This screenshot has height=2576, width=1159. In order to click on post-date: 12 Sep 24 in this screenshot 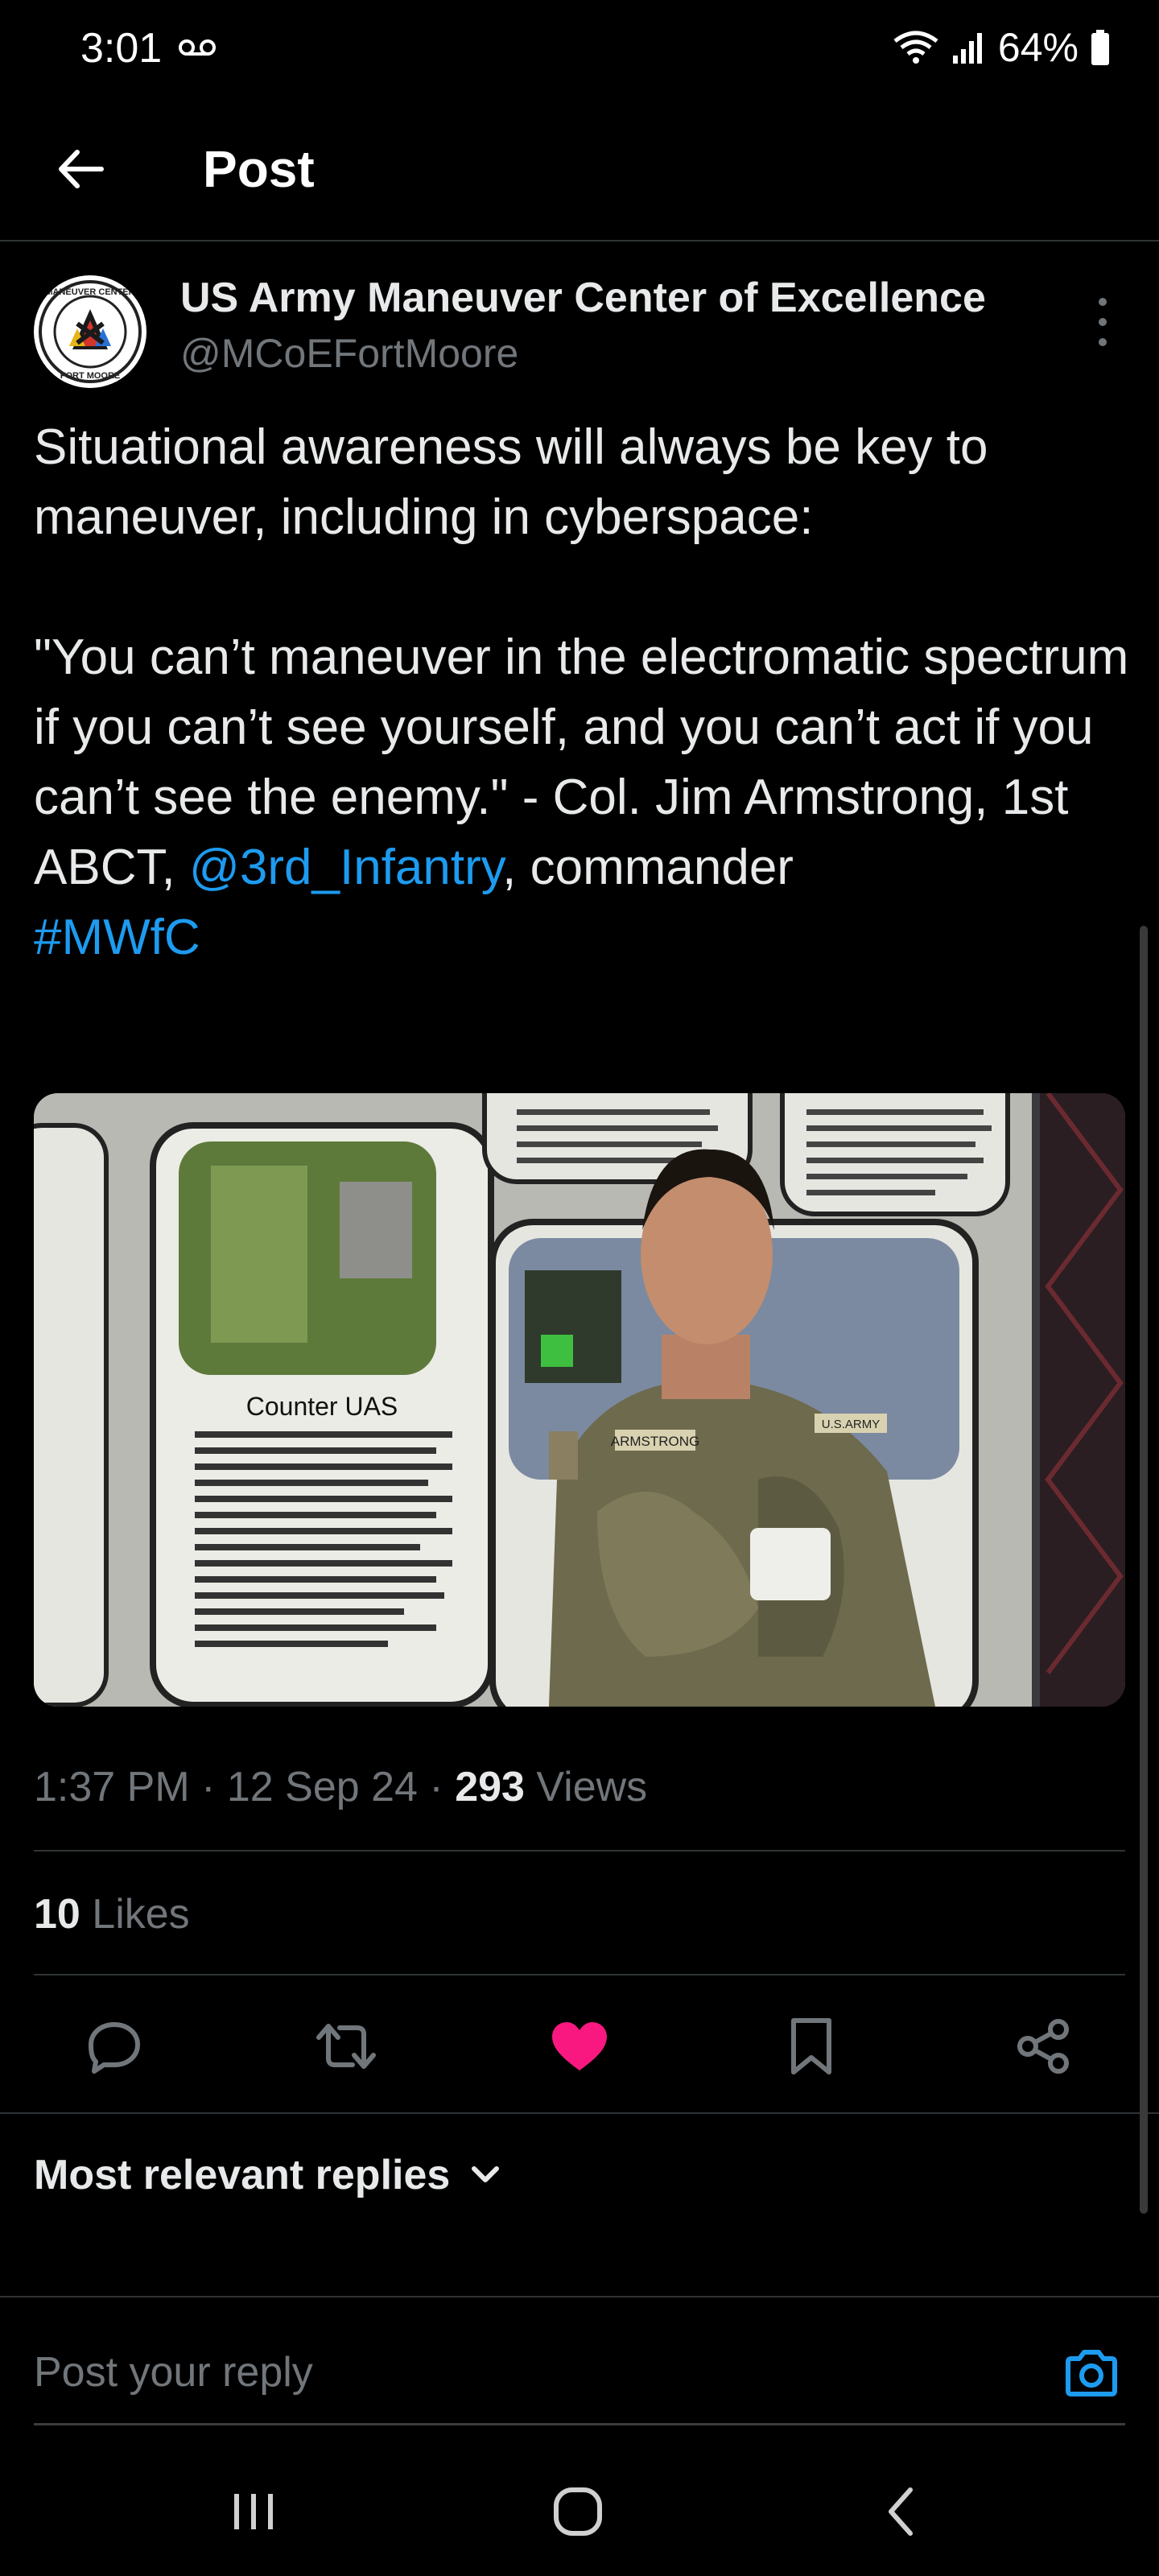, I will do `click(322, 1787)`.